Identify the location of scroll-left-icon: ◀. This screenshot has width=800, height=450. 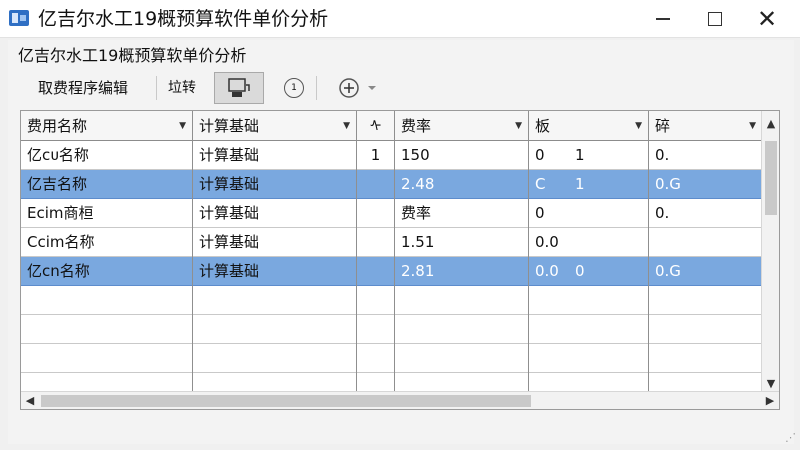
(30, 400).